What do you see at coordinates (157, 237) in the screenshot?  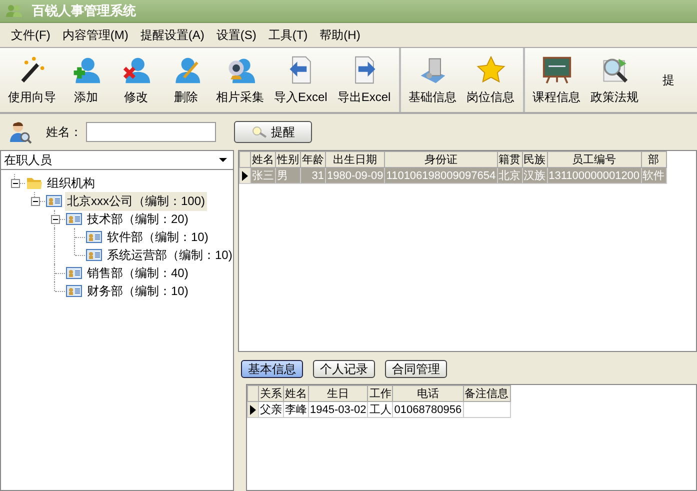 I see `tree-item: 软件部（编制：10)` at bounding box center [157, 237].